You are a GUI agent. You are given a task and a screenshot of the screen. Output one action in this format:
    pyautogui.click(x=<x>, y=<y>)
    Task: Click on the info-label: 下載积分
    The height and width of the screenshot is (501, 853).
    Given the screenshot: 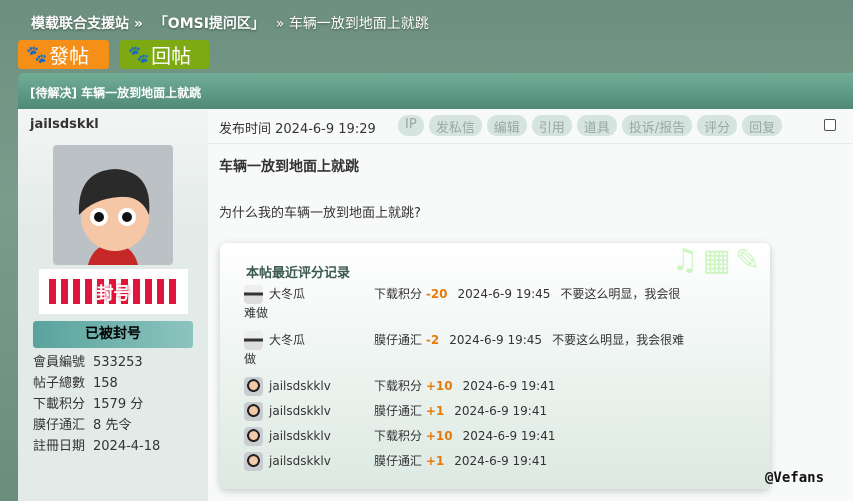 What is the action you would take?
    pyautogui.click(x=59, y=404)
    